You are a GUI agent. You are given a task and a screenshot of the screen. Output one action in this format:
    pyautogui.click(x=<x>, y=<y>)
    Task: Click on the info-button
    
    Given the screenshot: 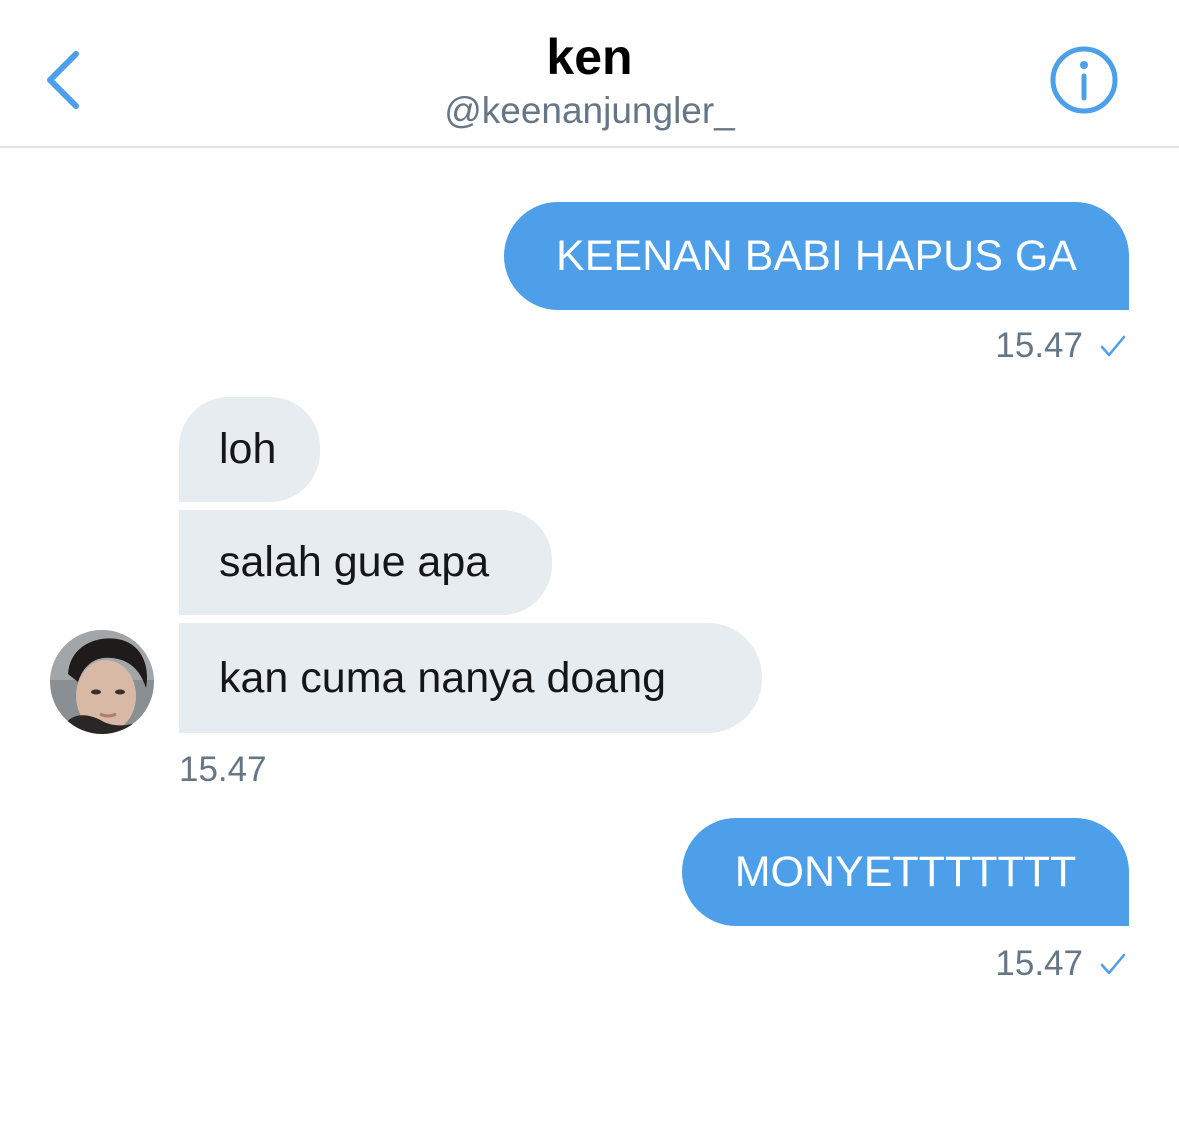 What is the action you would take?
    pyautogui.click(x=1084, y=80)
    